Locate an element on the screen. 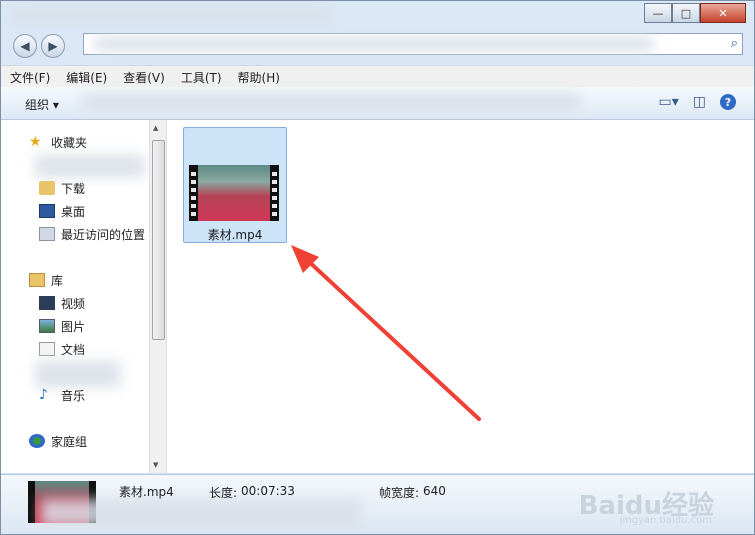  annotation-arrow is located at coordinates (386, 333).